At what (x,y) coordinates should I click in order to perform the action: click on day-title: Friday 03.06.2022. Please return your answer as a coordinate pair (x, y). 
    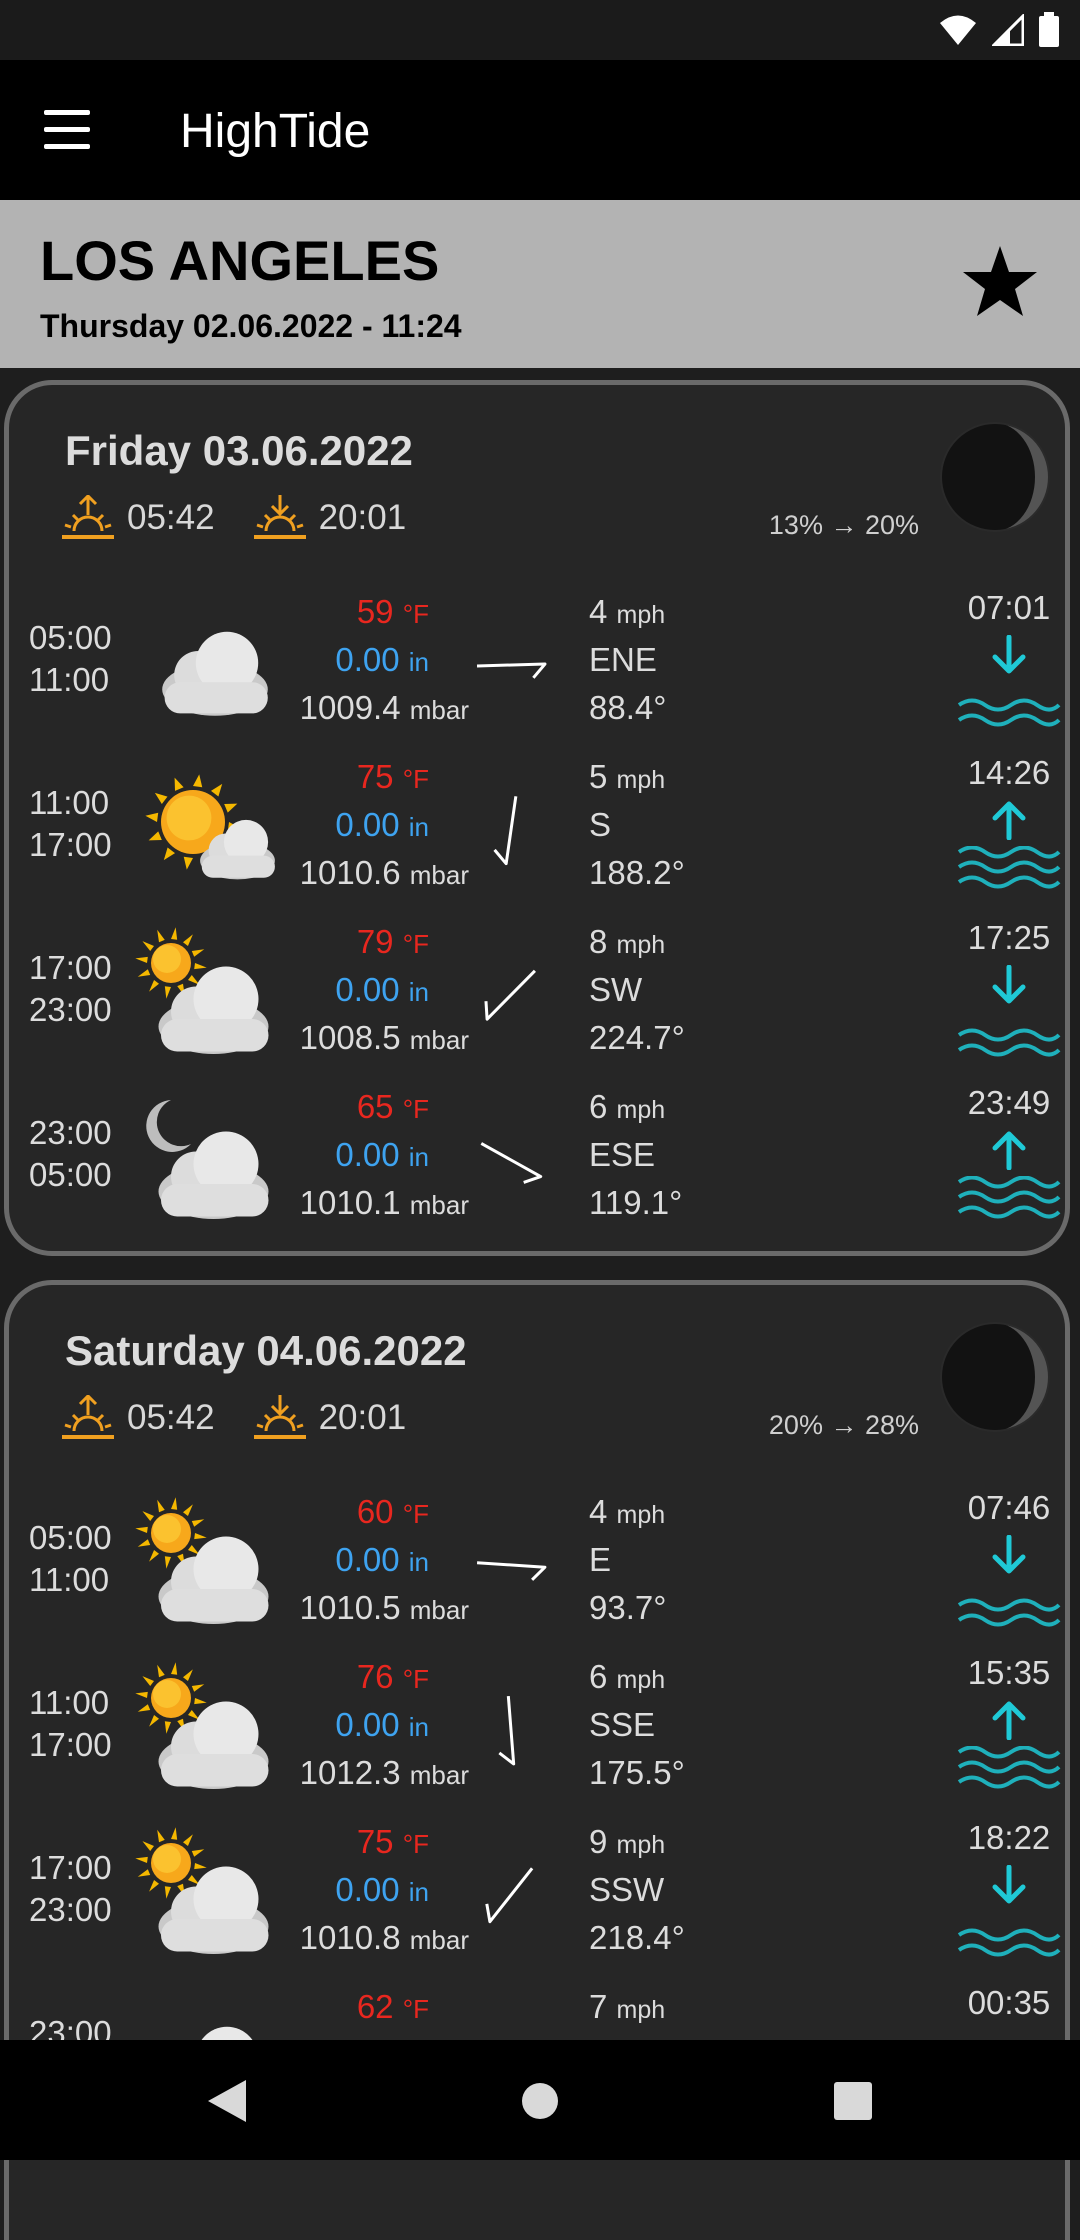
    Looking at the image, I should click on (239, 450).